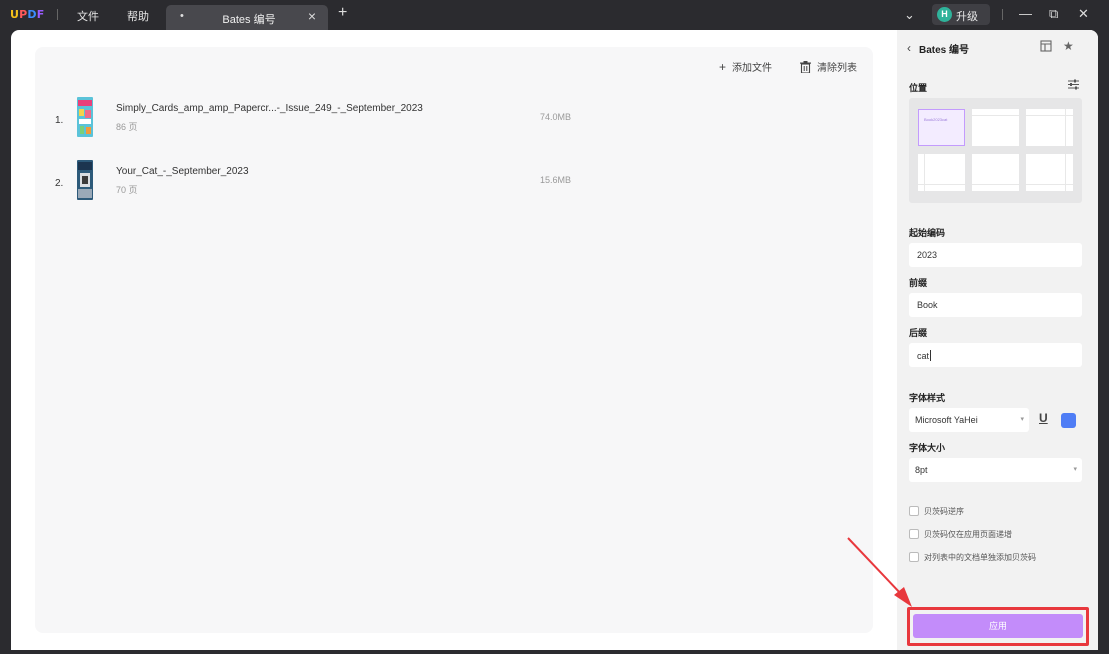  What do you see at coordinates (995, 255) in the screenshot?
I see `start-number-input: 2023` at bounding box center [995, 255].